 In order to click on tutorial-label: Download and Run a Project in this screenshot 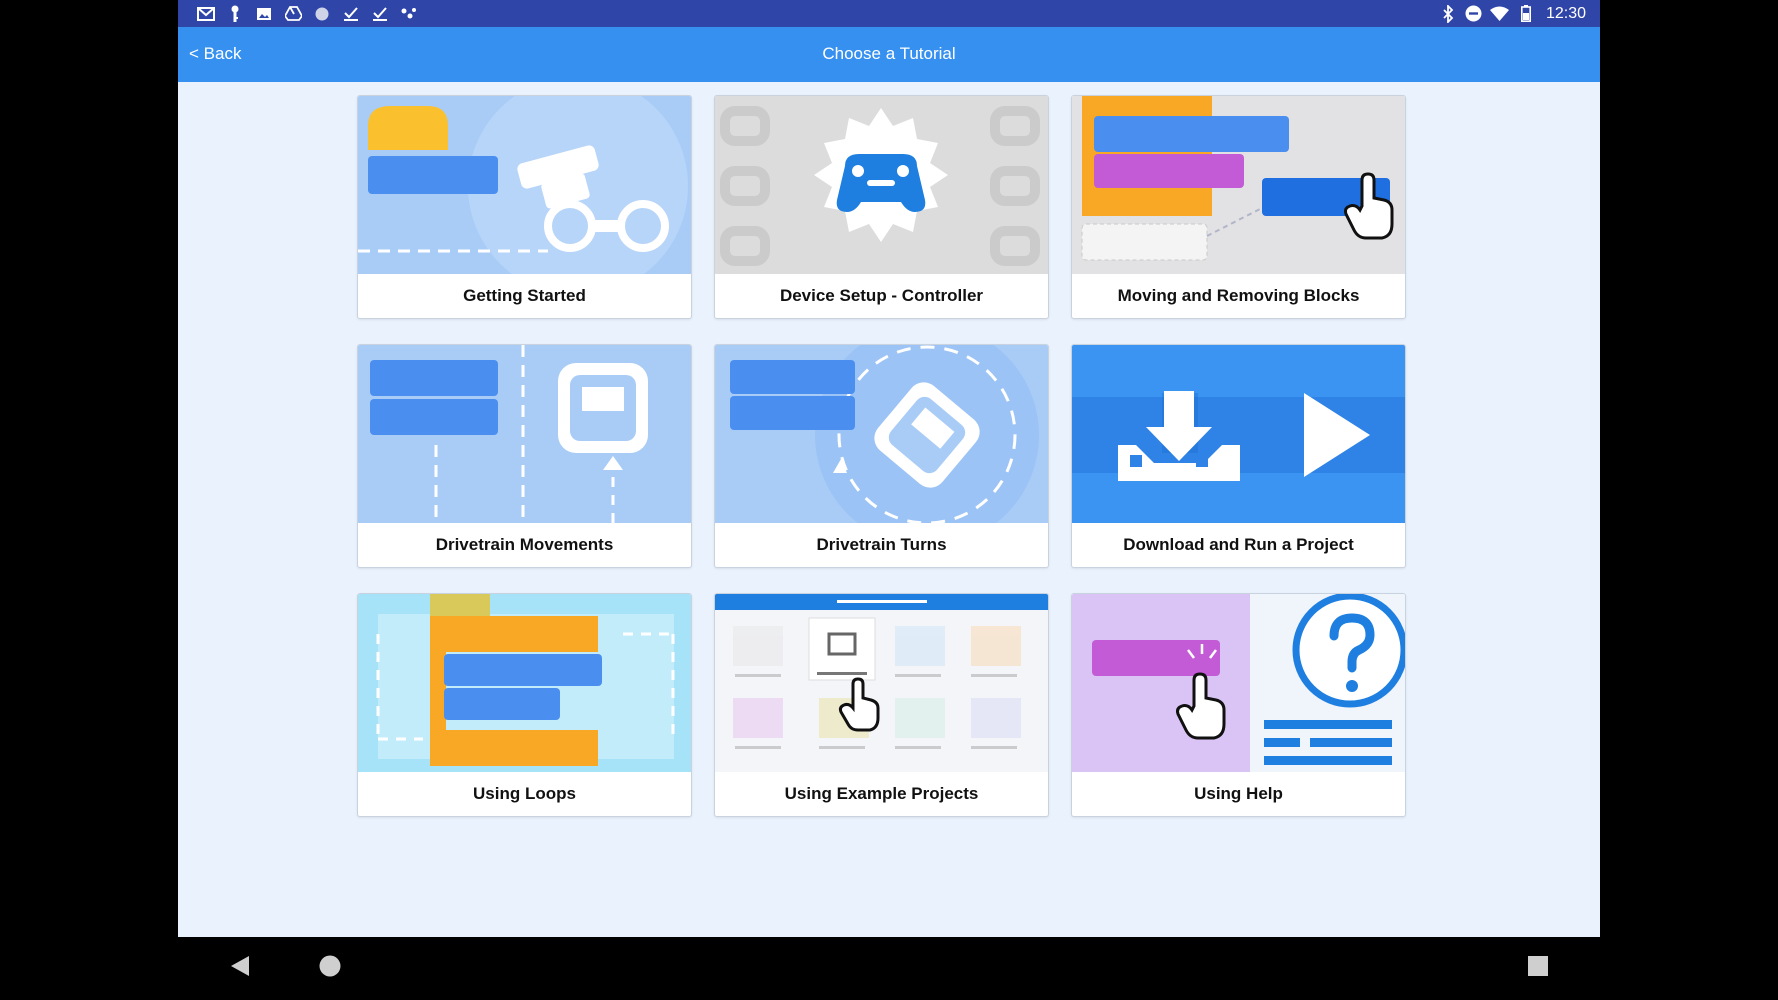, I will do `click(1238, 544)`.